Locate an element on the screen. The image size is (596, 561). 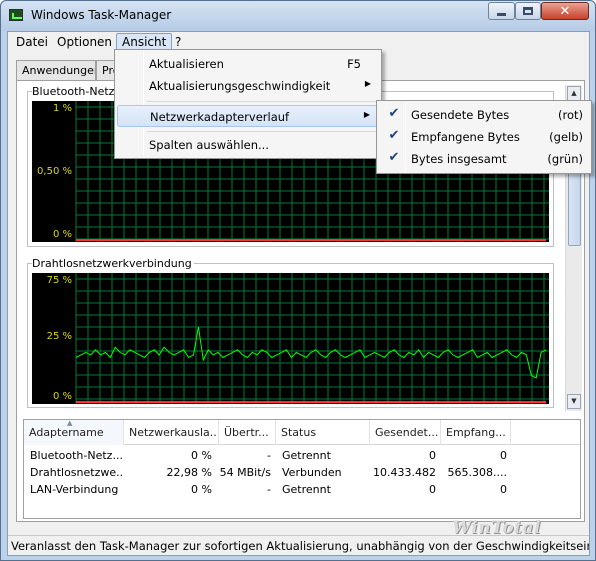
adapter-row: LAN-Verbindung 0 % - Getrennt 0 0 is located at coordinates (302, 489).